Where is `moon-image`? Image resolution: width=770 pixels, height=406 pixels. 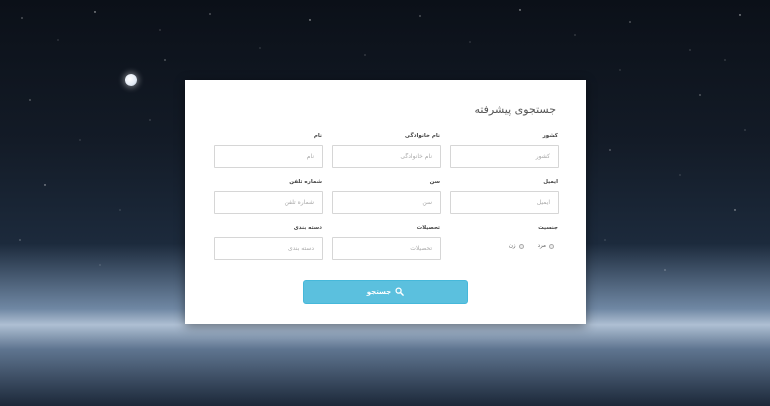
moon-image is located at coordinates (131, 80).